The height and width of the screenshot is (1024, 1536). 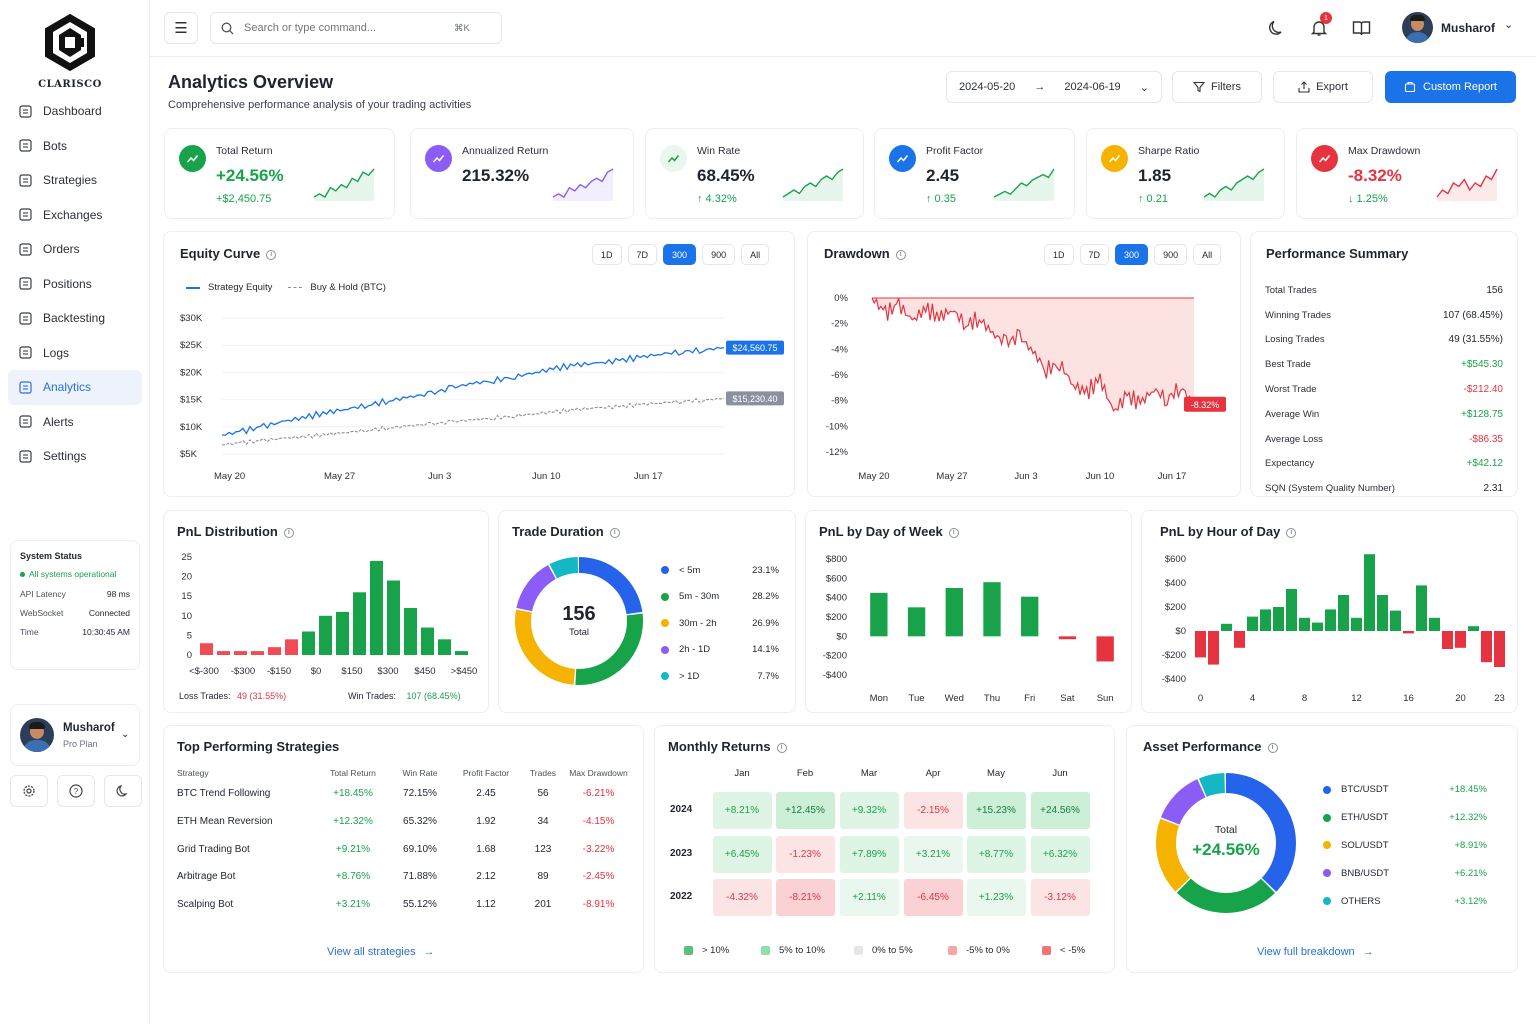 What do you see at coordinates (933, 810) in the screenshot?
I see `monthly-cell: -2.15%` at bounding box center [933, 810].